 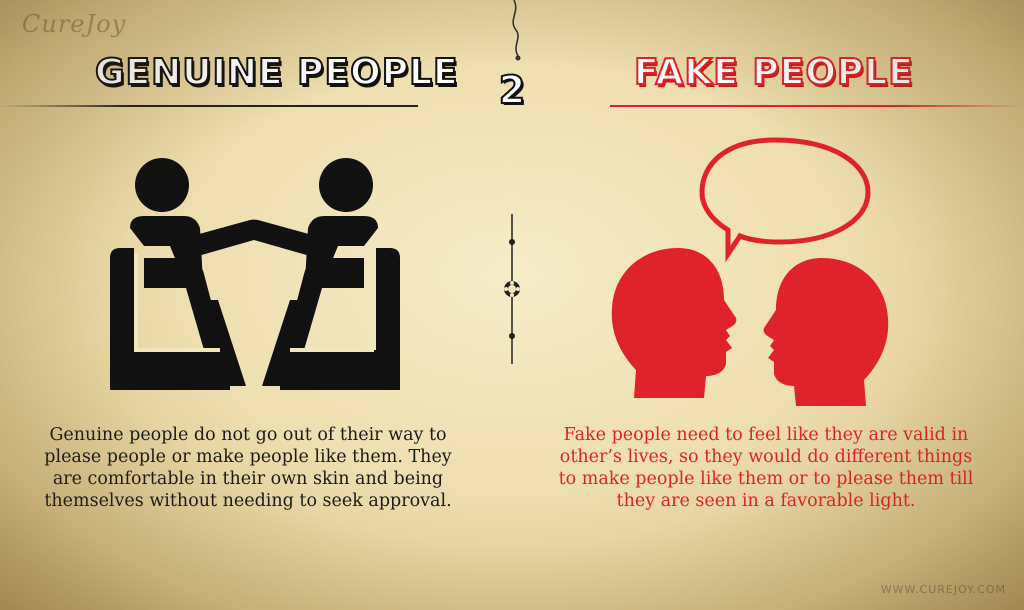 What do you see at coordinates (817, 106) in the screenshot?
I see `right-heading-underline` at bounding box center [817, 106].